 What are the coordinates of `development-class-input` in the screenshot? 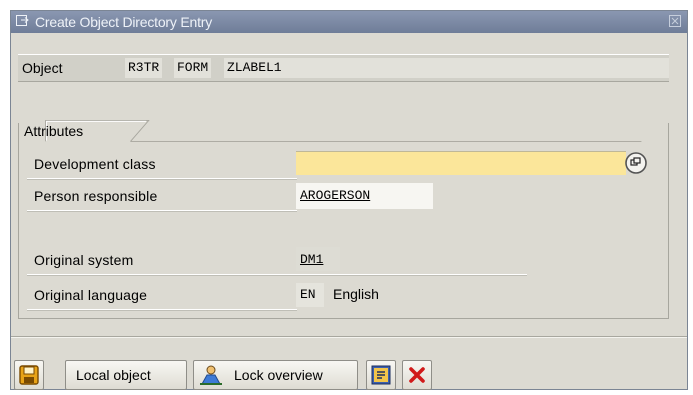 It's located at (461, 163).